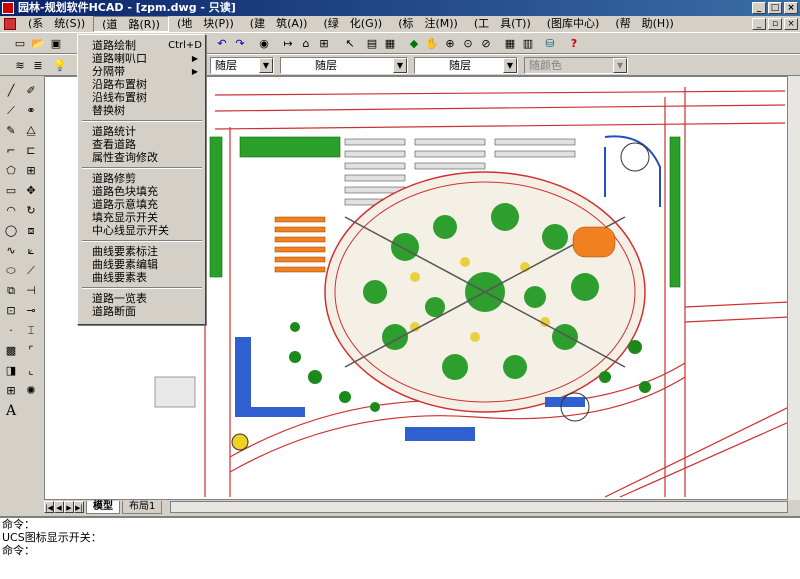 This screenshot has height=579, width=800. What do you see at coordinates (11, 311) in the screenshot?
I see `make-block-icon: ⊡` at bounding box center [11, 311].